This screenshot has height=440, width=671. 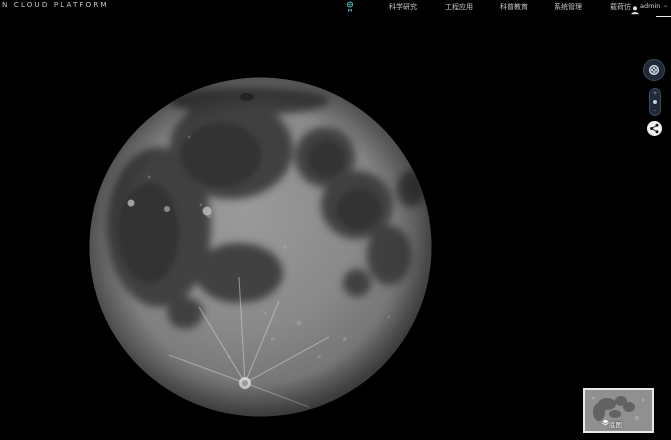 I want to click on platform-title: N CLOUD PLATFORM, so click(x=55, y=5).